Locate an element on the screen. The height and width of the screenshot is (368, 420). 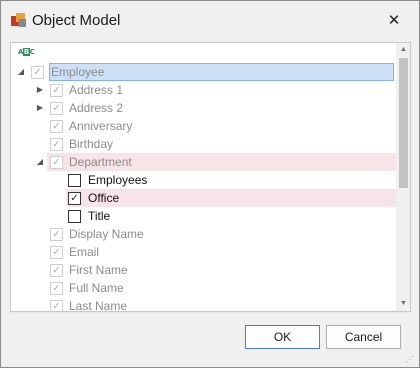
cancel-button: Cancel is located at coordinates (363, 337).